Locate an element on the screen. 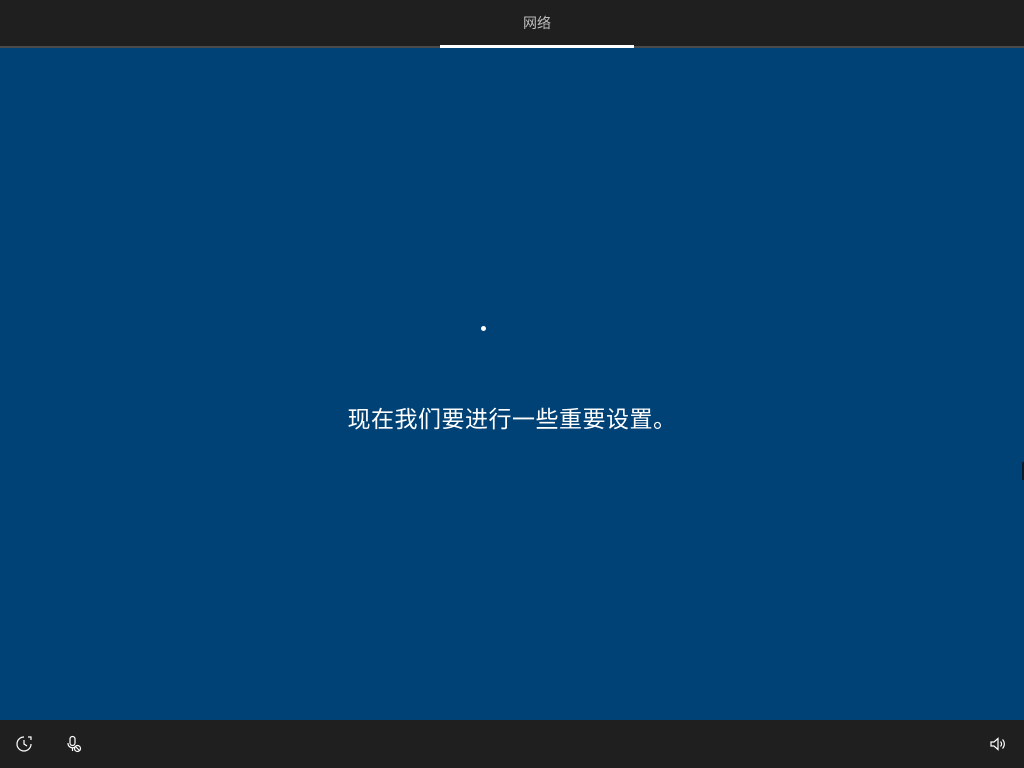 The width and height of the screenshot is (1024, 768). ease-of-access-icon is located at coordinates (24, 744).